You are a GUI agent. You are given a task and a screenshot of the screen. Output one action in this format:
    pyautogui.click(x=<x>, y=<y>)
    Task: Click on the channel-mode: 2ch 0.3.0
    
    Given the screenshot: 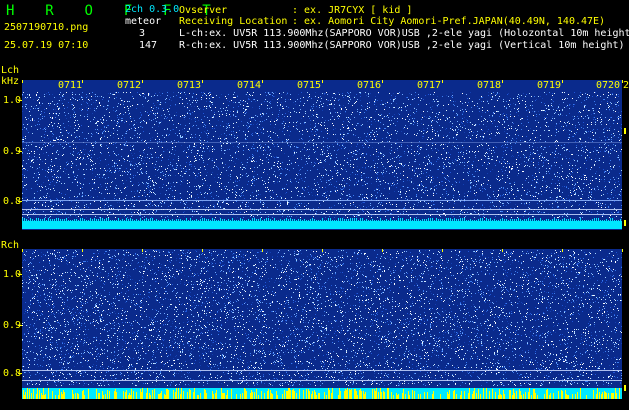 What is the action you would take?
    pyautogui.click(x=152, y=9)
    